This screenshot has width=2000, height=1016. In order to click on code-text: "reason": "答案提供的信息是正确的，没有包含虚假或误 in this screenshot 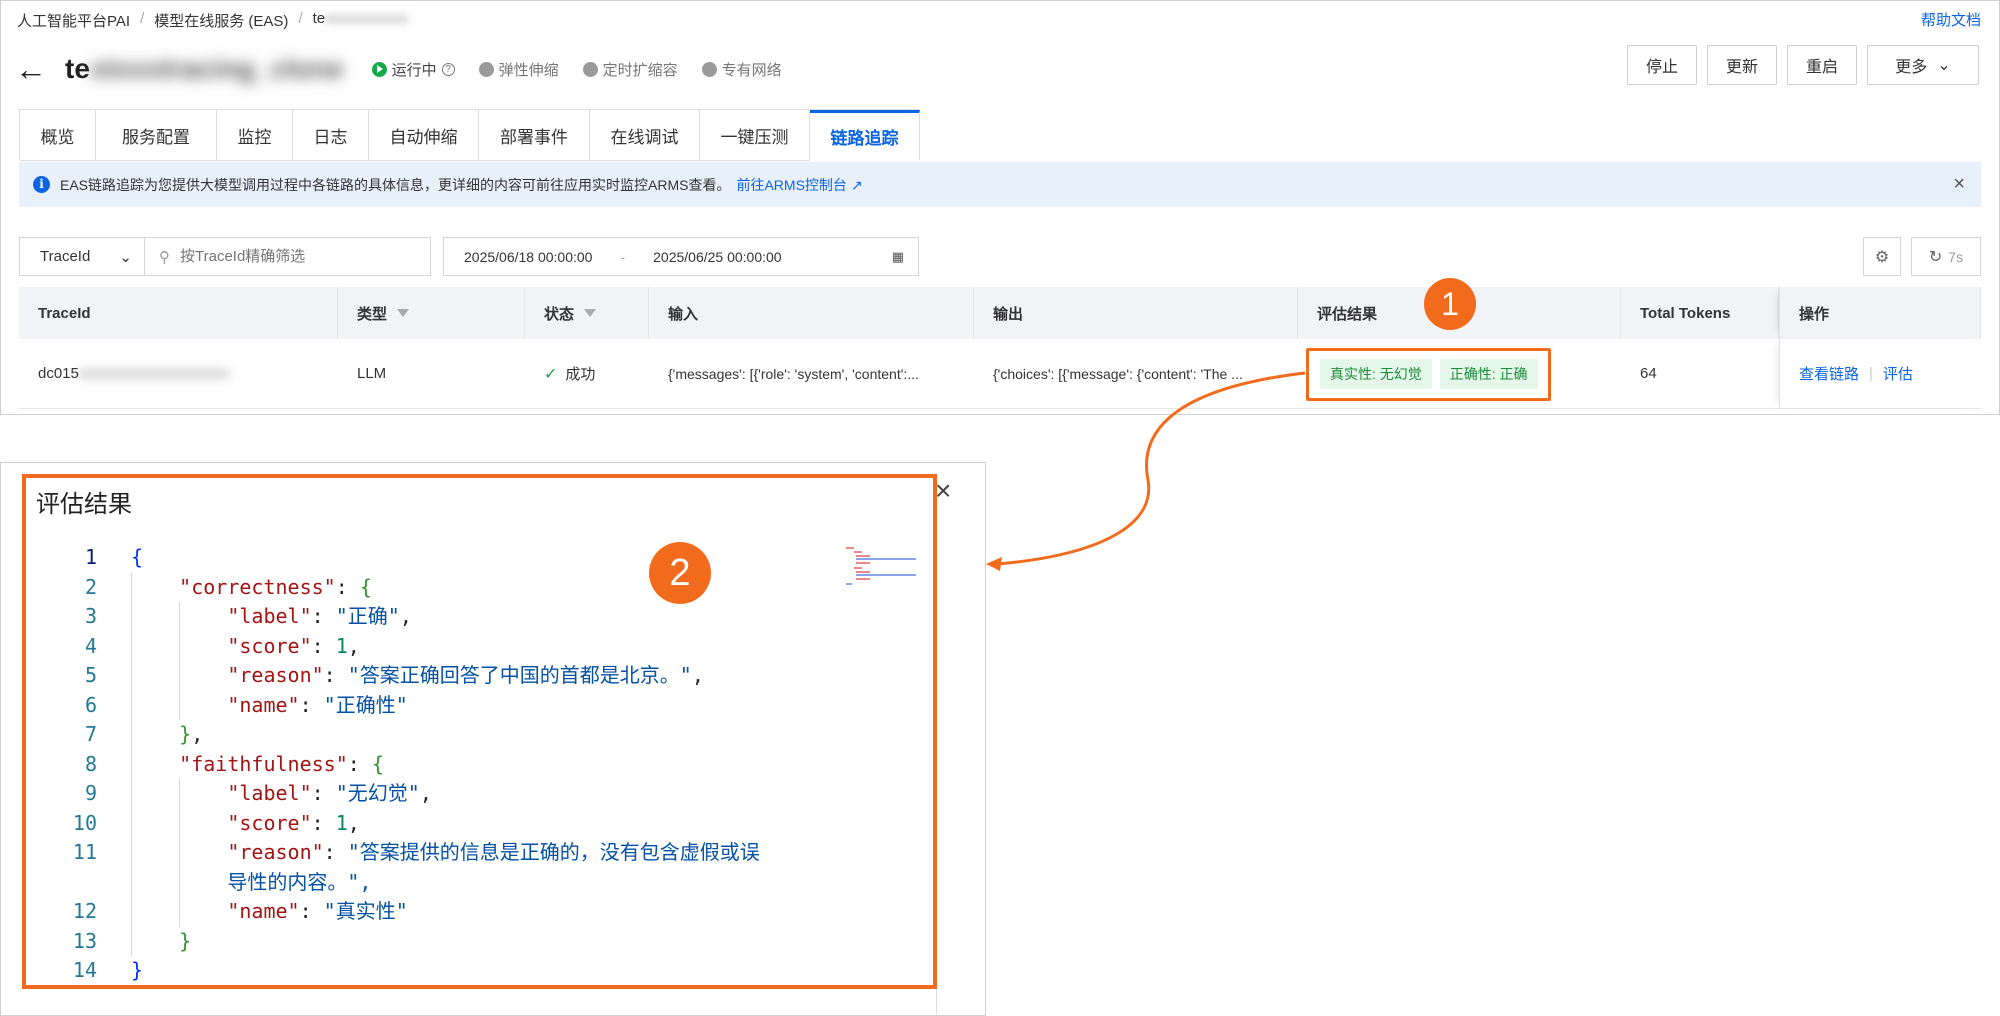, I will do `click(493, 852)`.